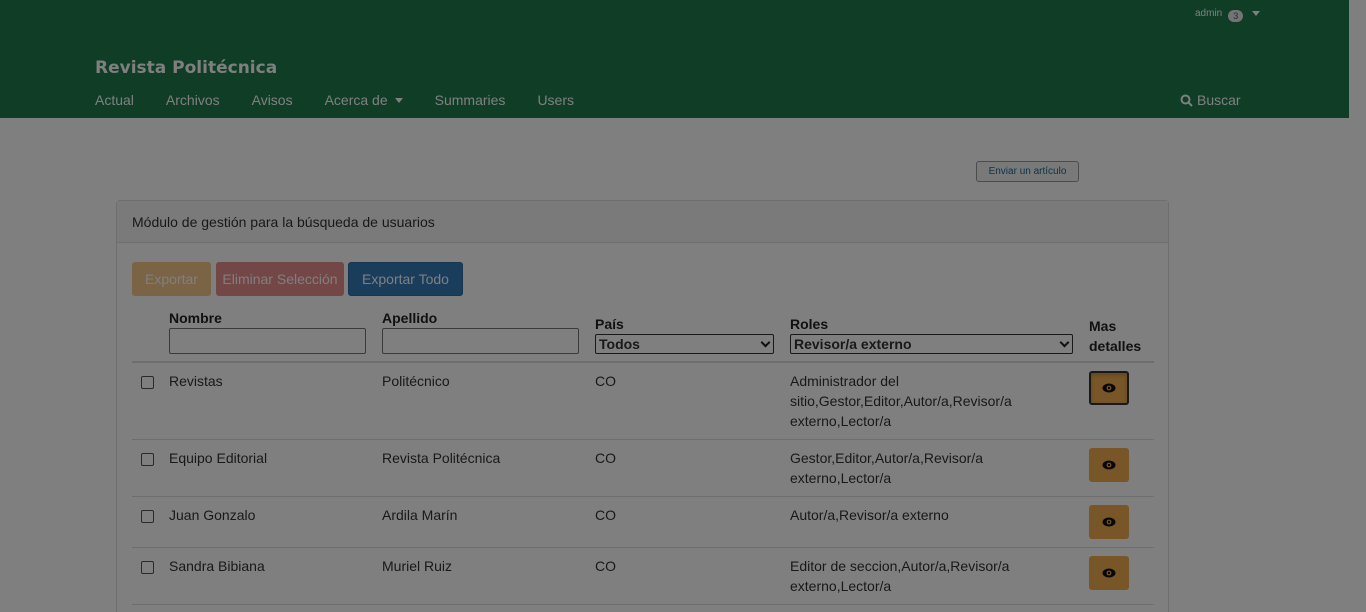  What do you see at coordinates (280, 279) in the screenshot?
I see `delete-selection-button: Eliminar Selección` at bounding box center [280, 279].